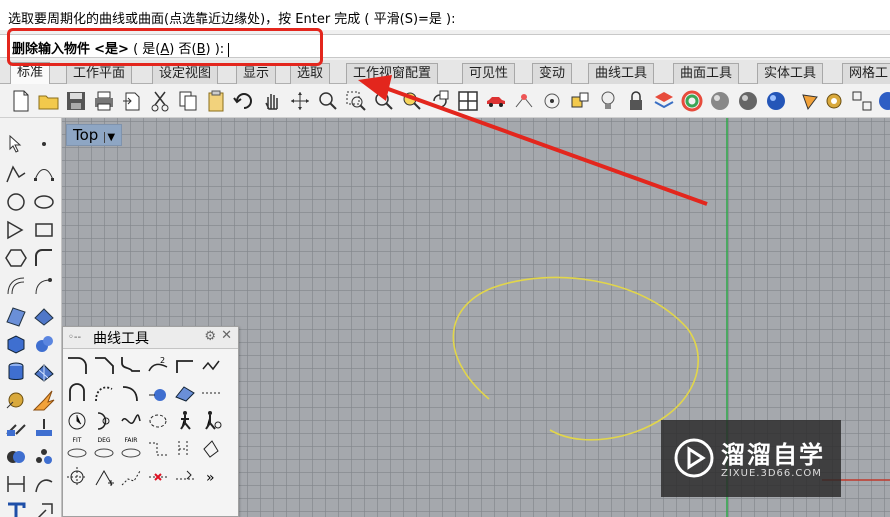 This screenshot has height=517, width=890. I want to click on arrow-head, so click(375, 88).